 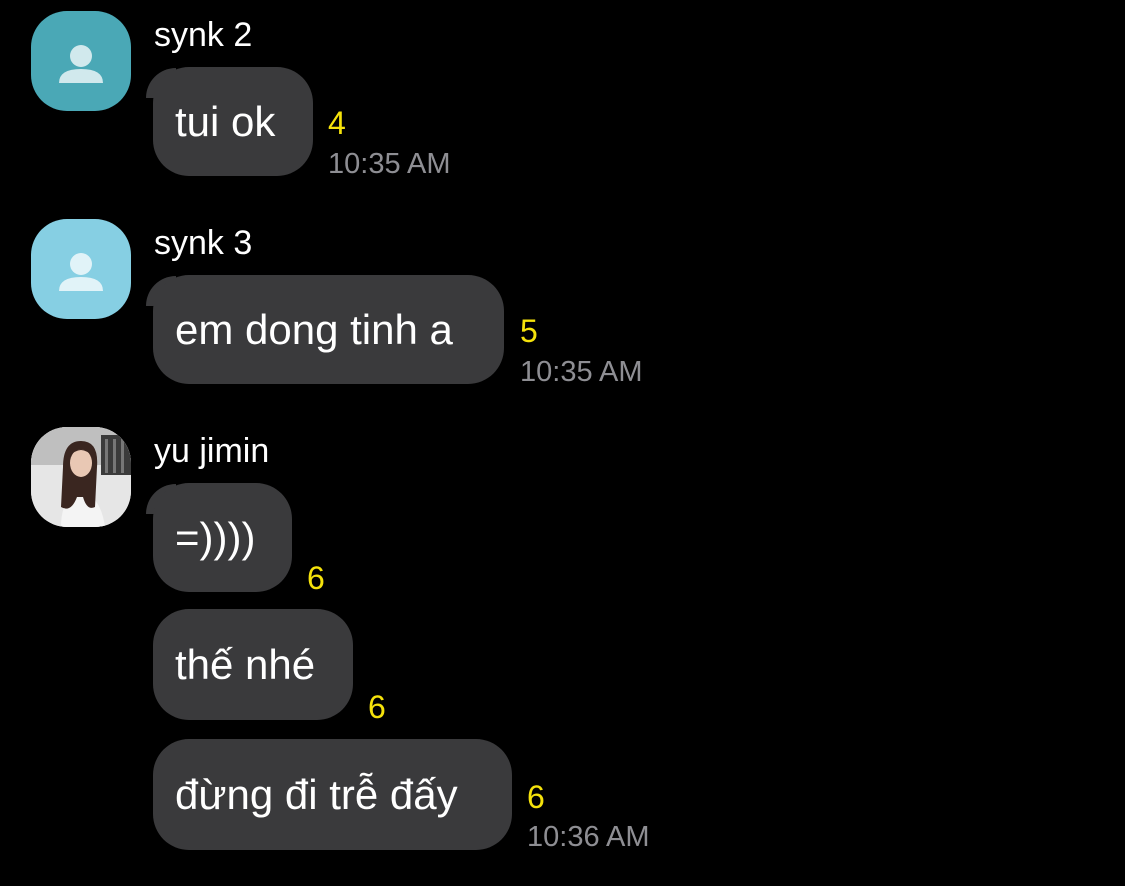 I want to click on sender-name: yu jimin, so click(x=212, y=451).